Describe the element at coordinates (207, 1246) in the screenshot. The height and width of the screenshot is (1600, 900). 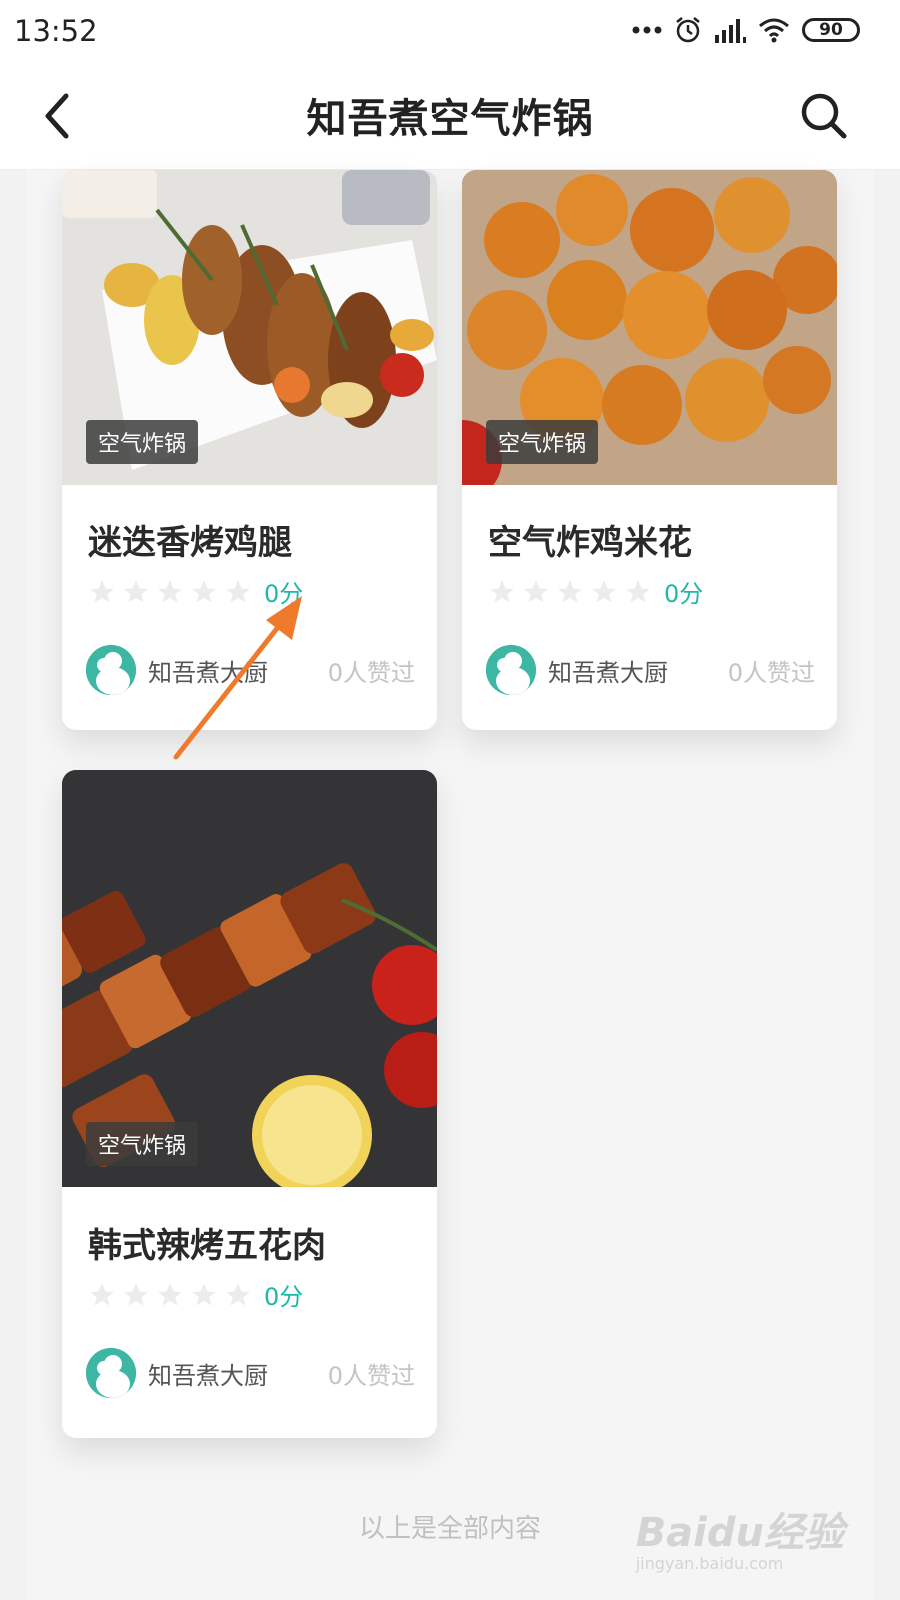
I see `recipe-title: 韩式辣烤五花肉` at that location.